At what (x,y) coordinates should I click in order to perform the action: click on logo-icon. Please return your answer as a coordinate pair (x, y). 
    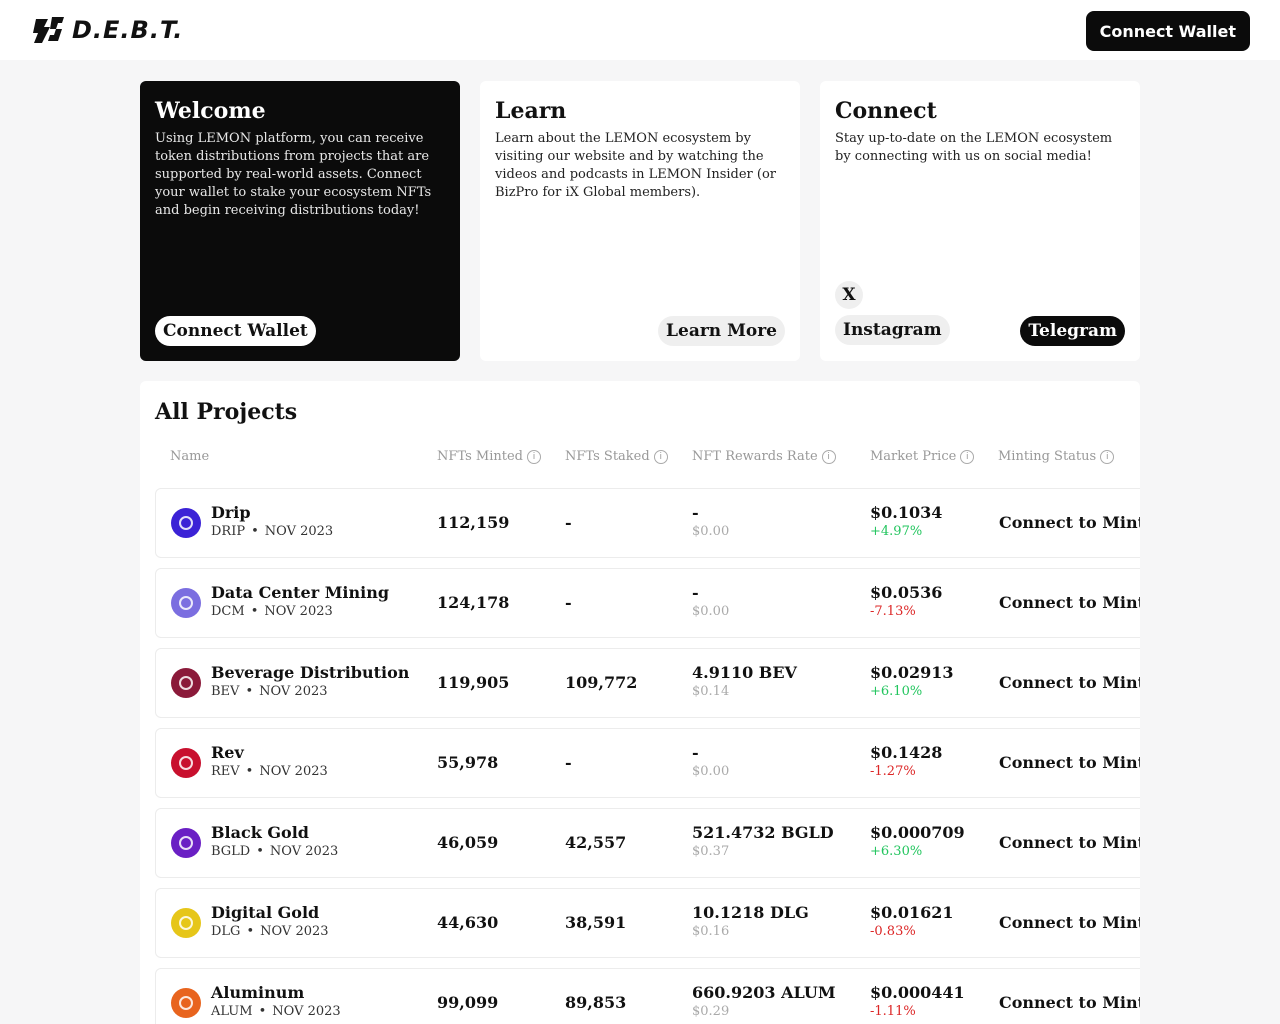
    Looking at the image, I should click on (48, 30).